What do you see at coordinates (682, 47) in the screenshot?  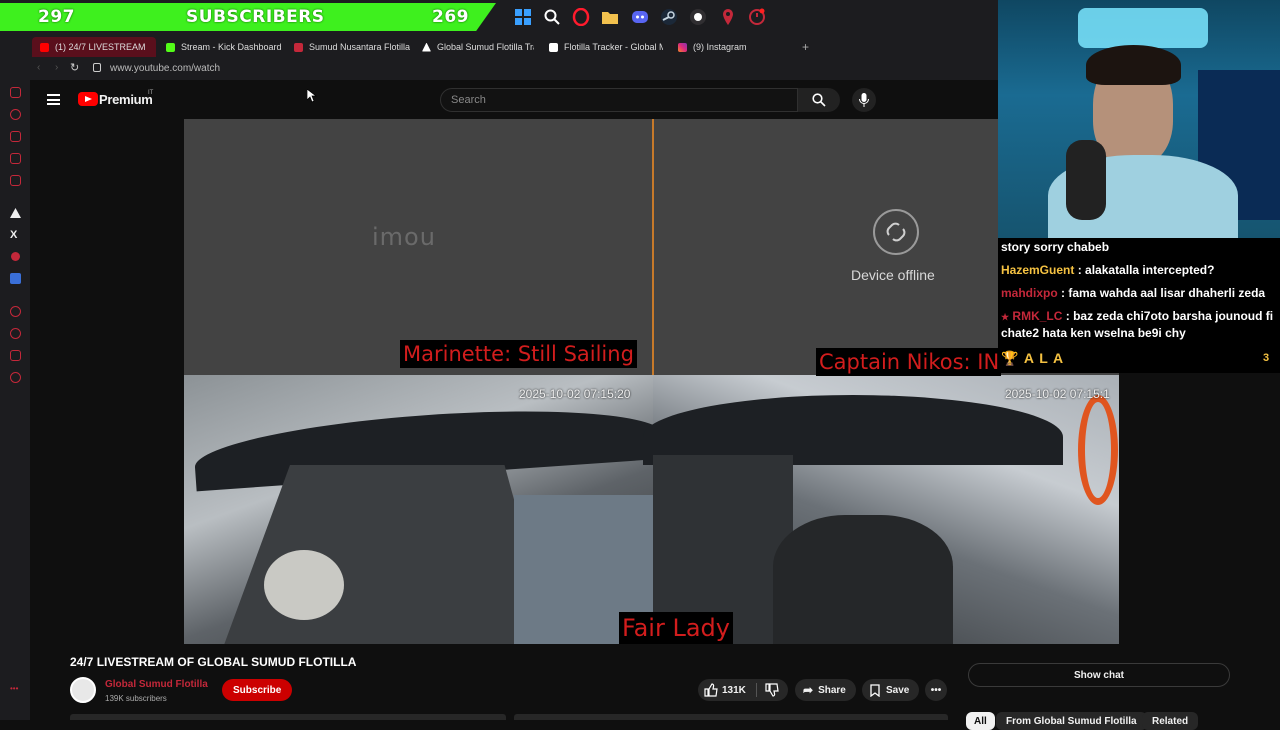 I see `instagram-favicon-icon` at bounding box center [682, 47].